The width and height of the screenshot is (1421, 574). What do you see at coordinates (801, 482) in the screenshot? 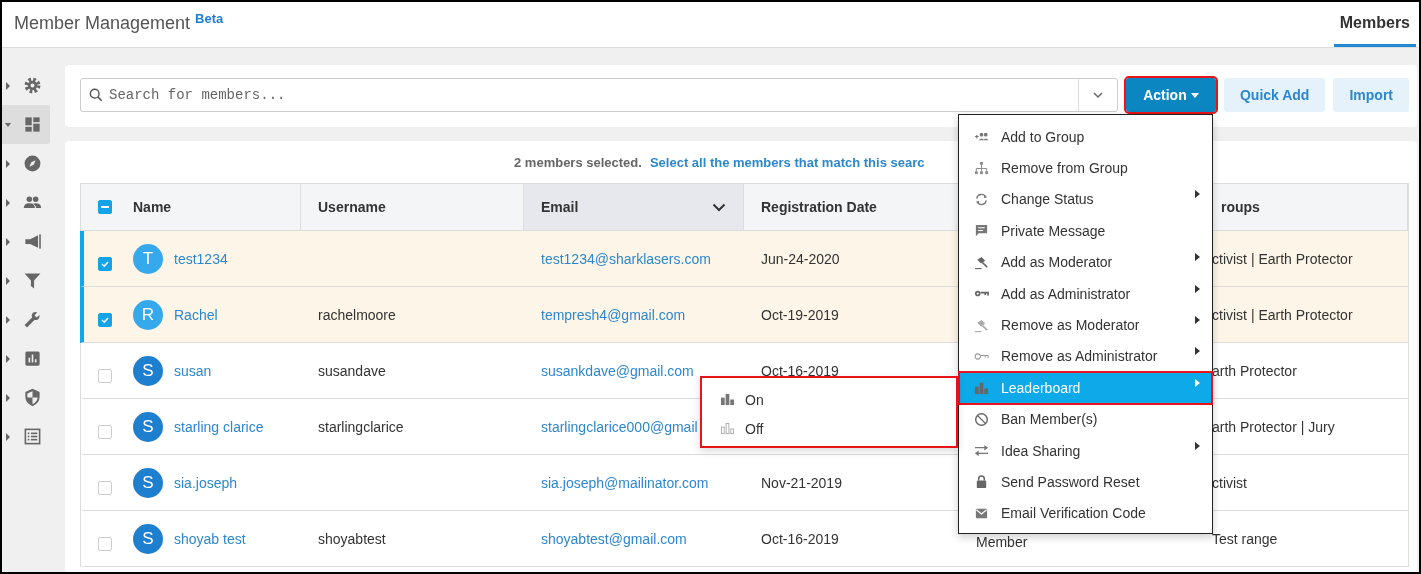
I see `registration-date-text: Nov-21-2019` at bounding box center [801, 482].